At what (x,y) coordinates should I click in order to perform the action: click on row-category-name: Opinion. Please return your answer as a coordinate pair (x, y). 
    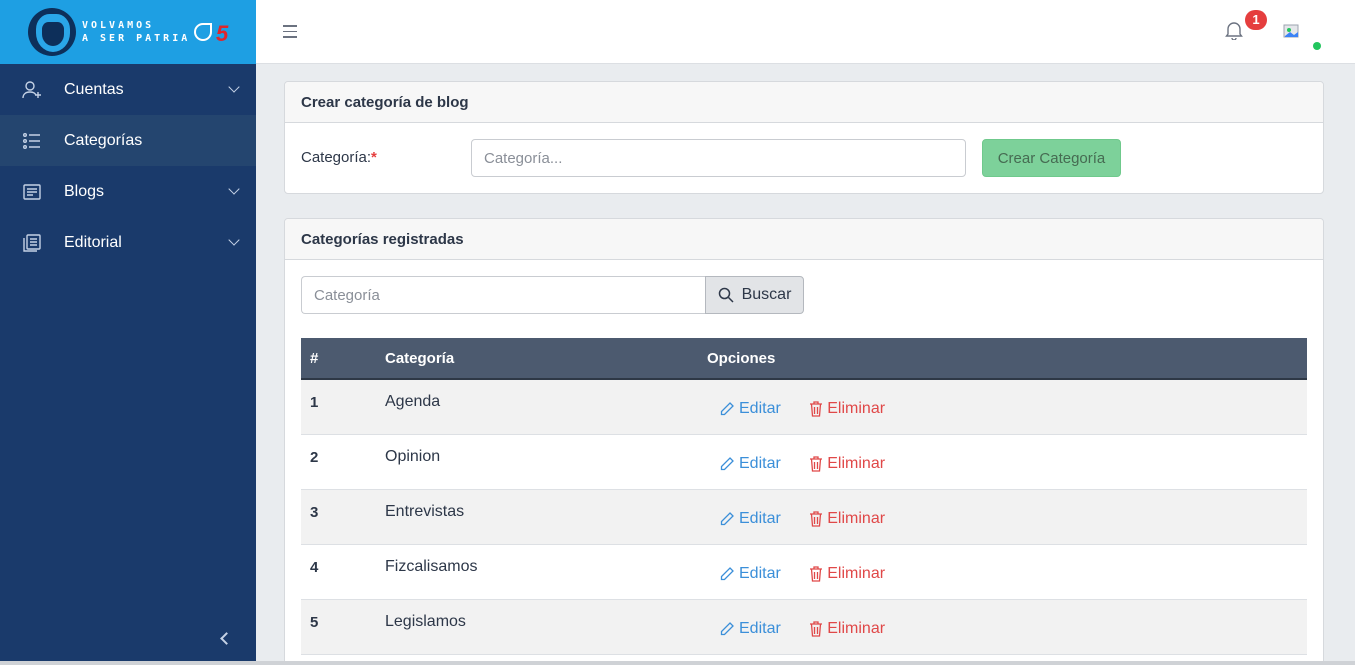
    Looking at the image, I should click on (413, 456).